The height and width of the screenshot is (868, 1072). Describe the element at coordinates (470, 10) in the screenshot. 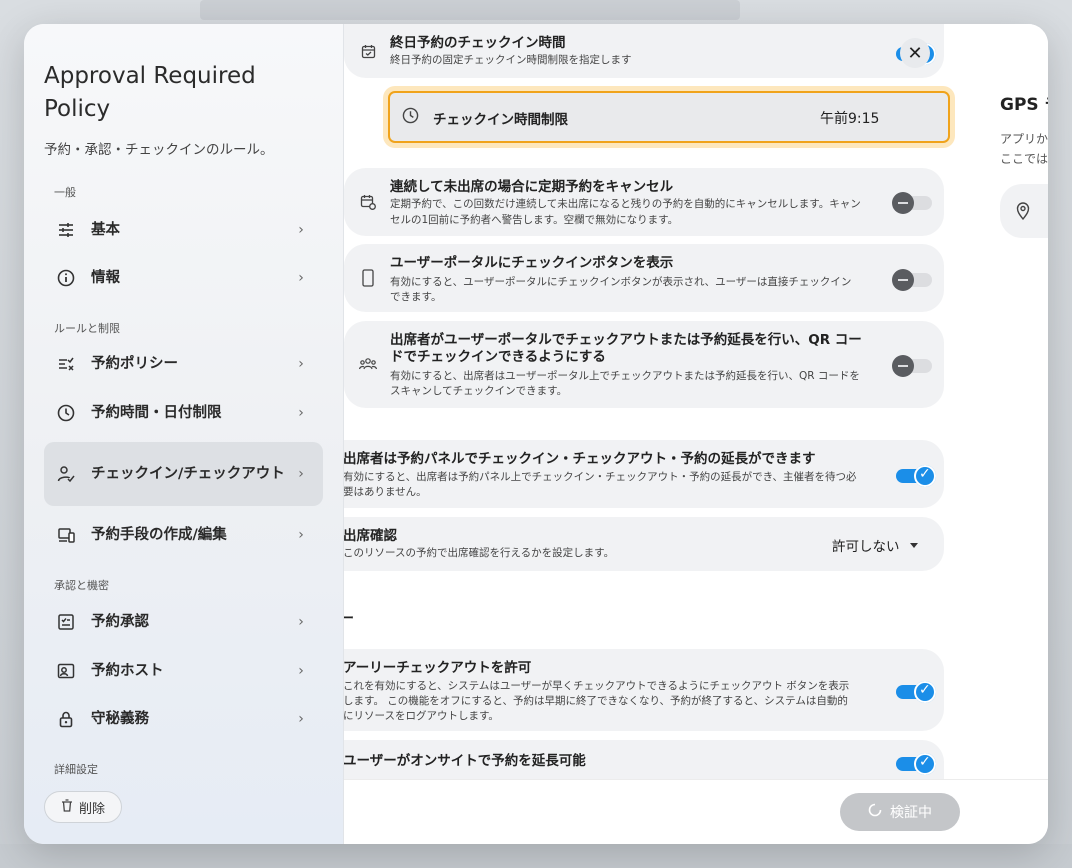

I see `backdrop-bar` at that location.